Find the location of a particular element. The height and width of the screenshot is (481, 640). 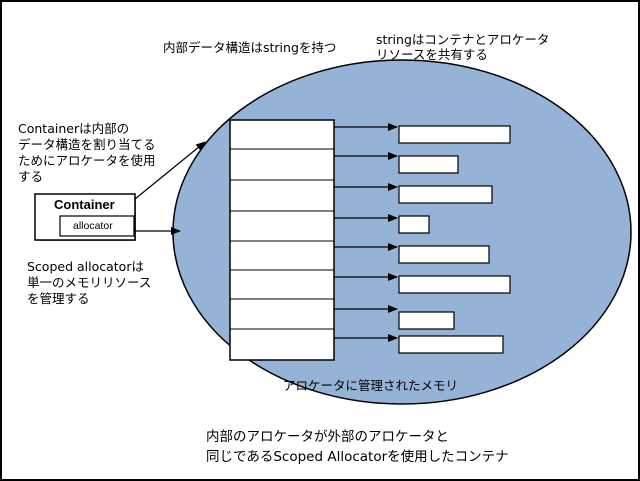

label-container-alloc-line4: する is located at coordinates (31, 176).